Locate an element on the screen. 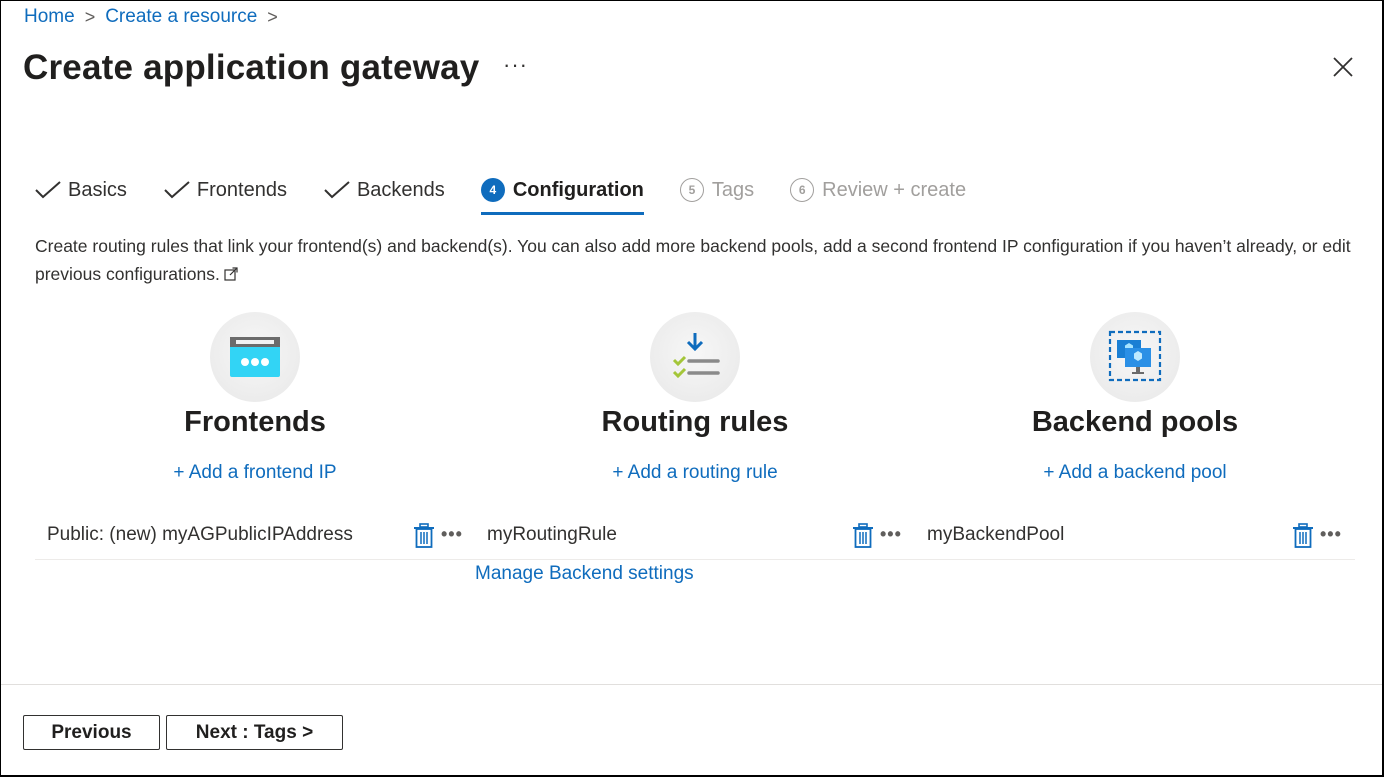 The height and width of the screenshot is (777, 1384). breadcrumb: Home > Create a resource > is located at coordinates (151, 17).